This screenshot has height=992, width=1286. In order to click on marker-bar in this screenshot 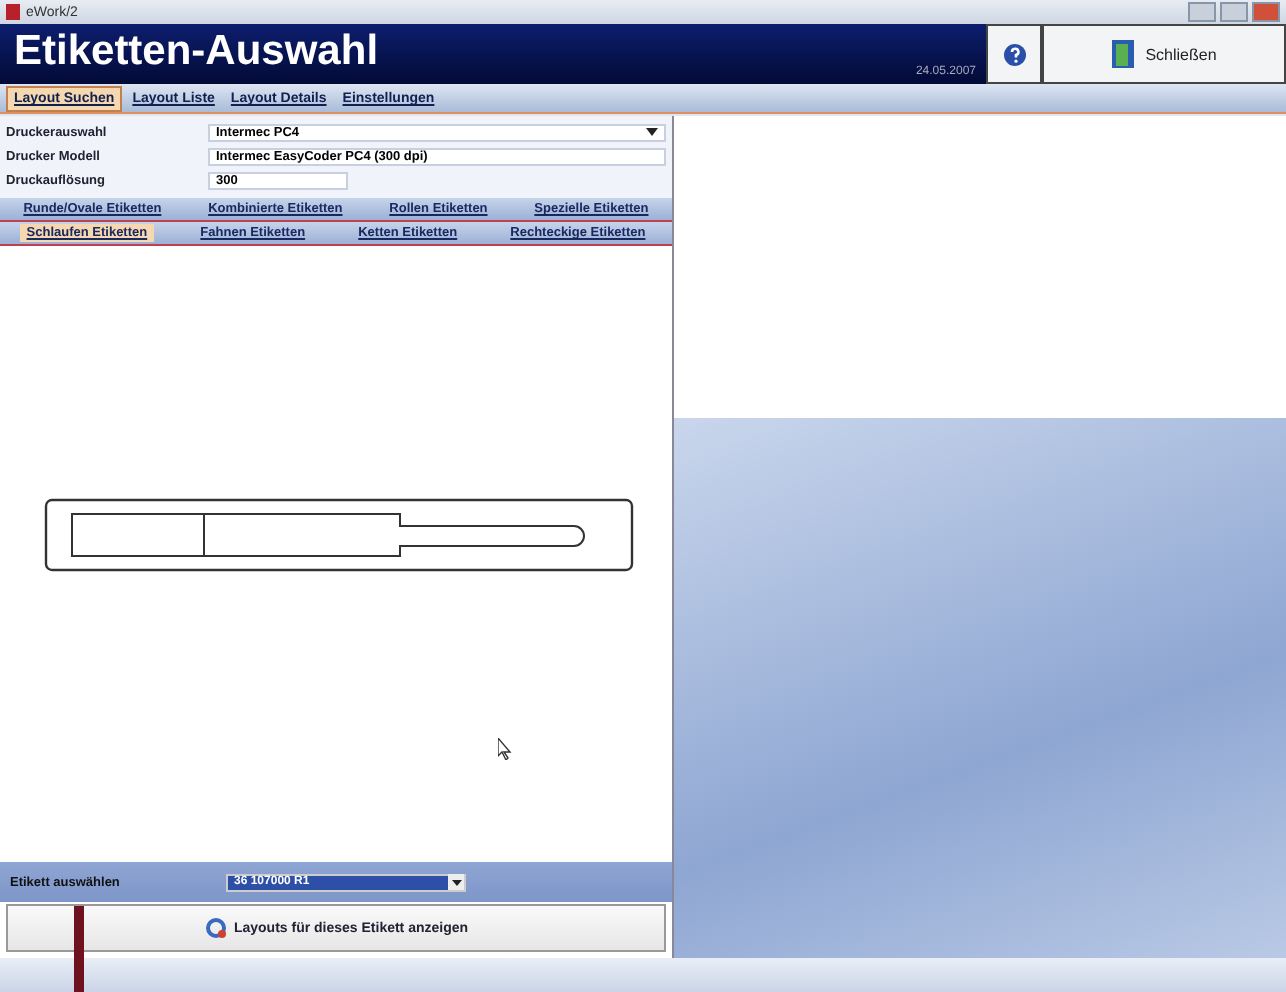, I will do `click(79, 949)`.